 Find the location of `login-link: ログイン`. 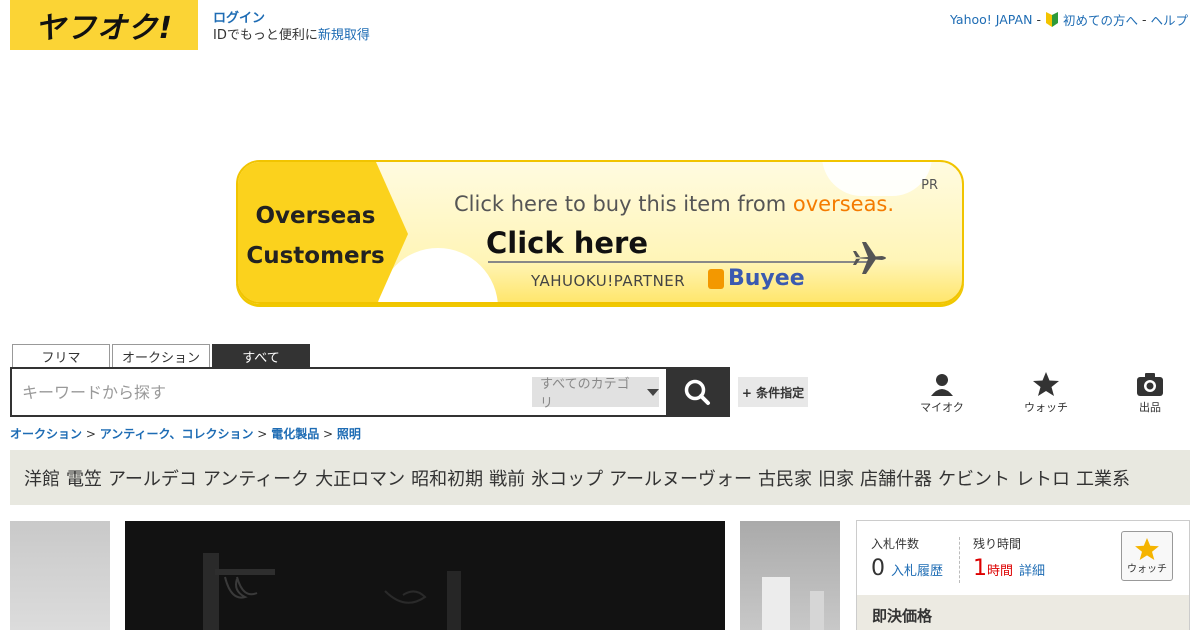

login-link: ログイン is located at coordinates (291, 18).